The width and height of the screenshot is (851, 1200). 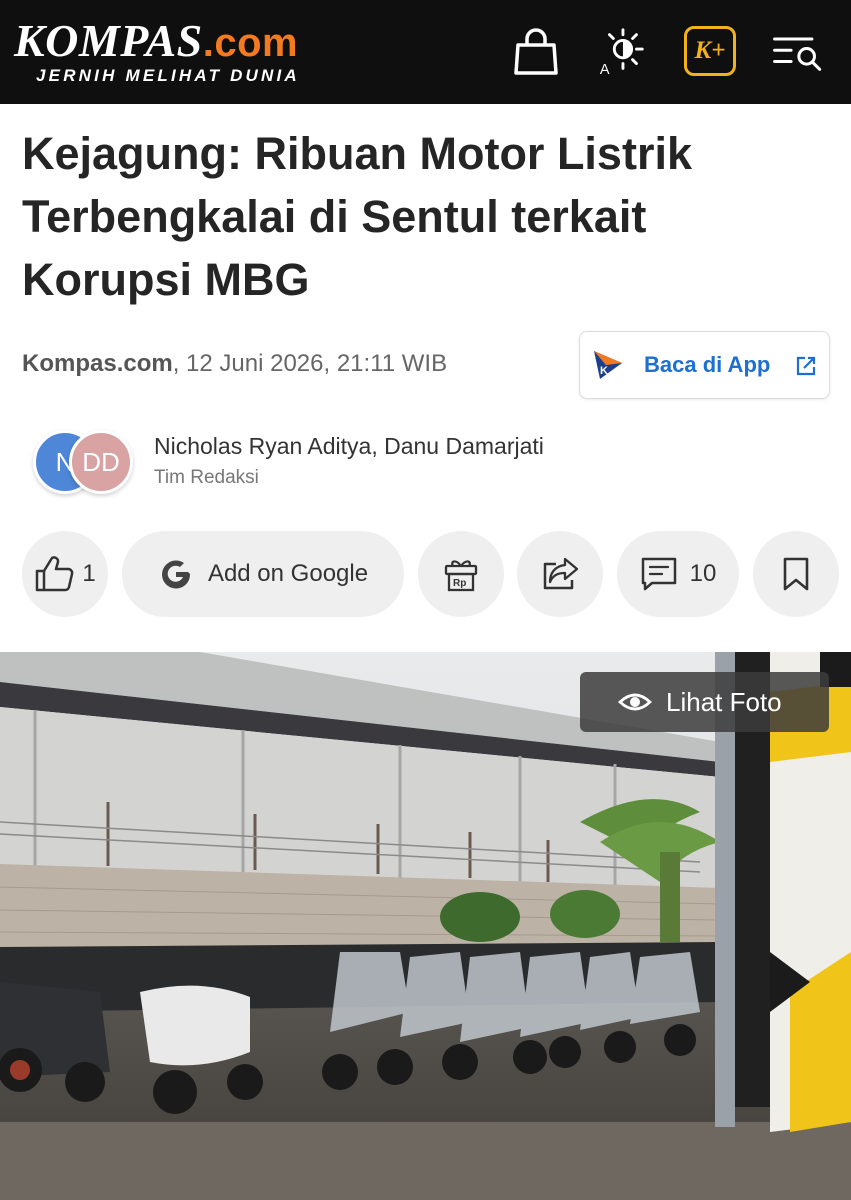 What do you see at coordinates (425, 52) in the screenshot?
I see `site-header: KOMPAS.com JERNIH MELIHAT DUNIA A K+` at bounding box center [425, 52].